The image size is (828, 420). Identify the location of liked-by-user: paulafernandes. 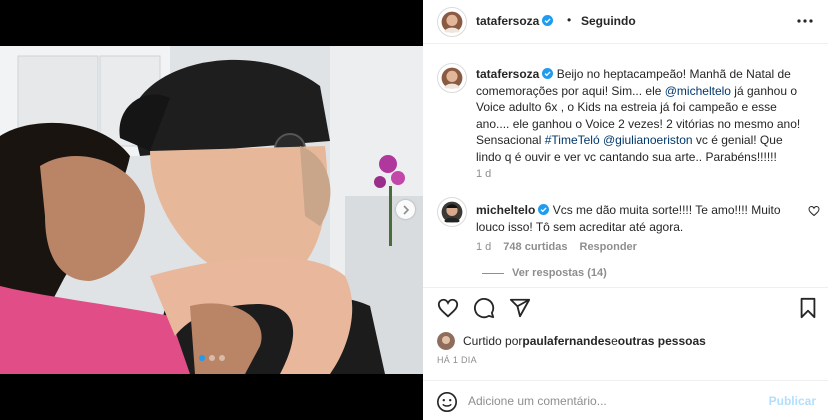
(566, 341).